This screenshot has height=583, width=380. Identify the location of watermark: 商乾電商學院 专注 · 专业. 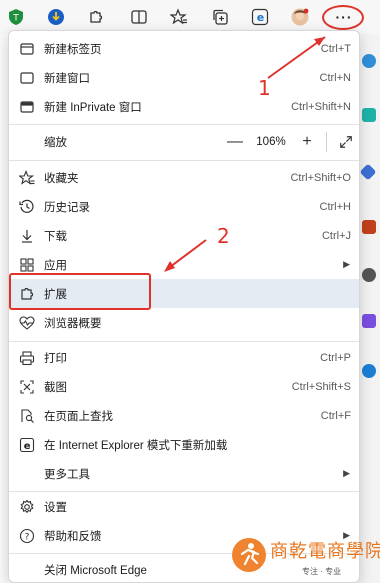
(306, 559).